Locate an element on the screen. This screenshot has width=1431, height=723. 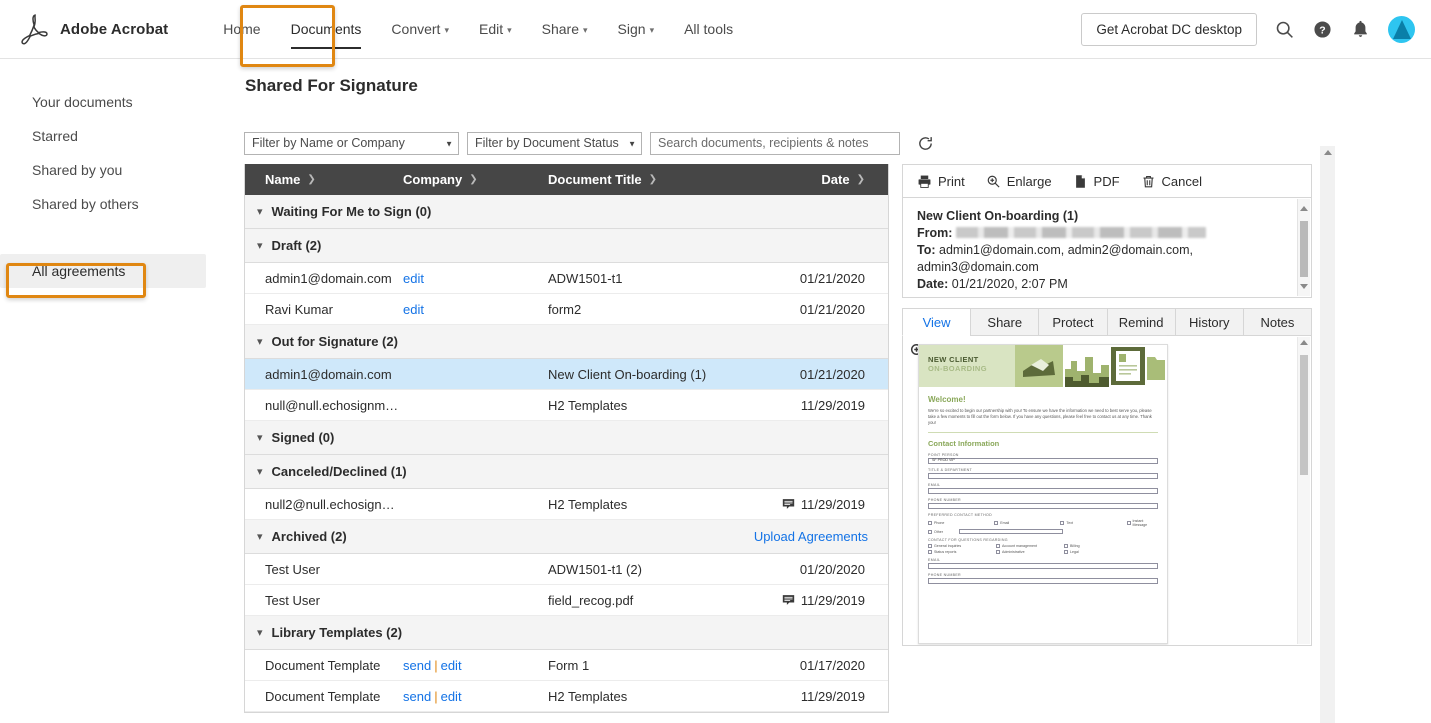
checkbox-instant-message: Instant Message is located at coordinates (1142, 523).